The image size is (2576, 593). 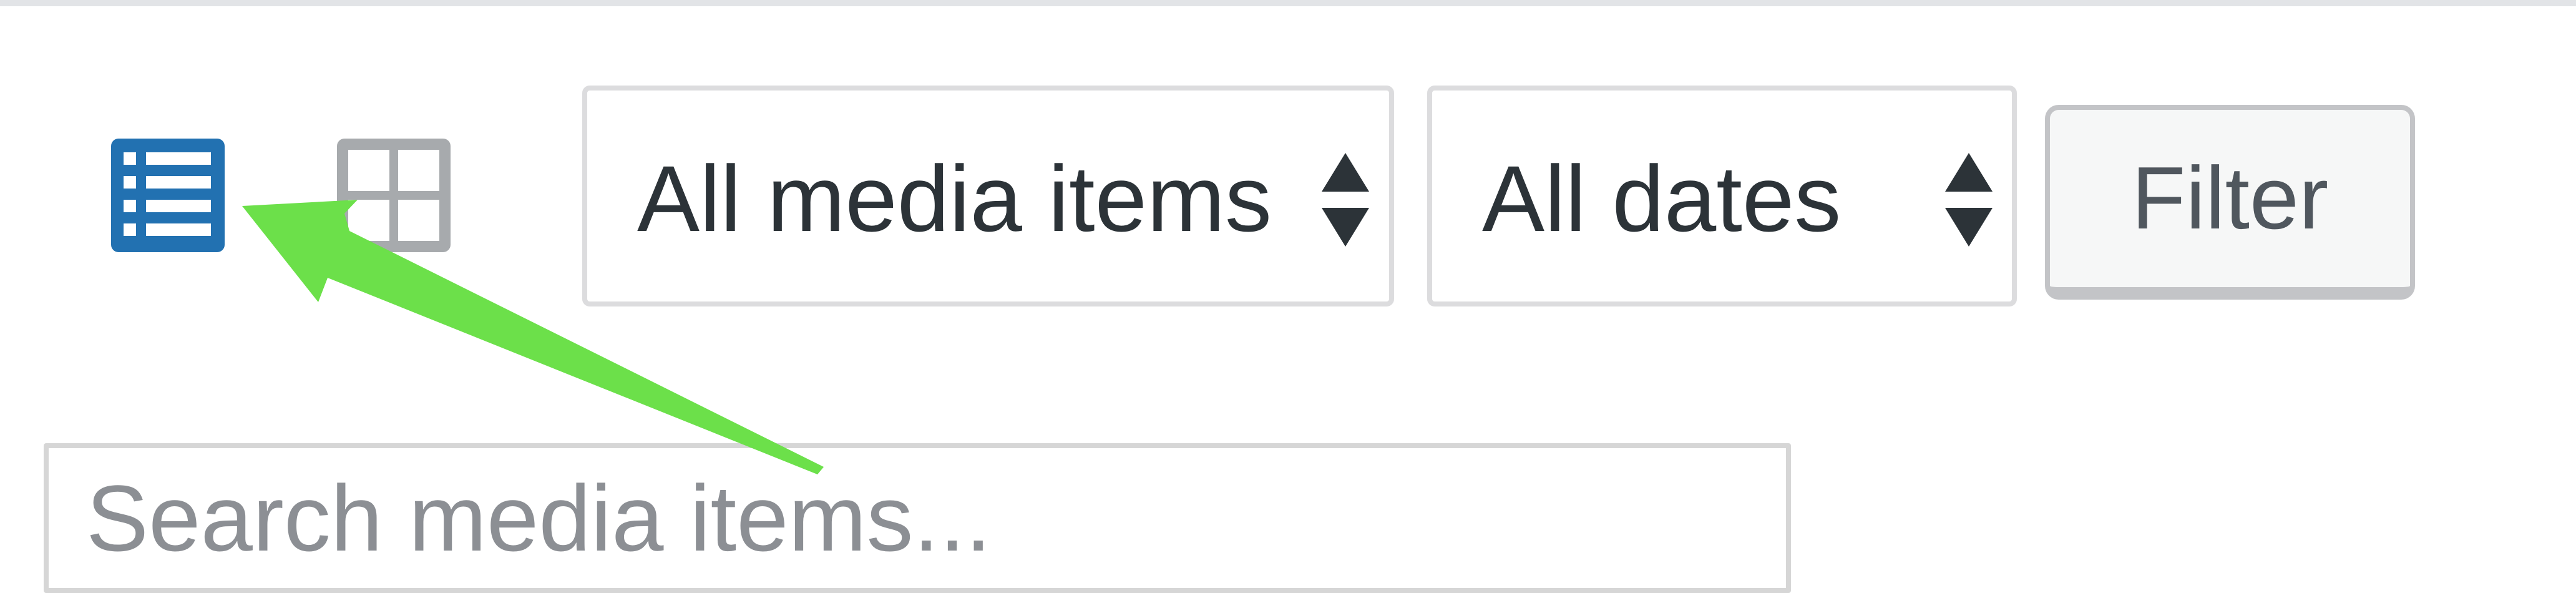 What do you see at coordinates (1288, 3) in the screenshot?
I see `top-divider` at bounding box center [1288, 3].